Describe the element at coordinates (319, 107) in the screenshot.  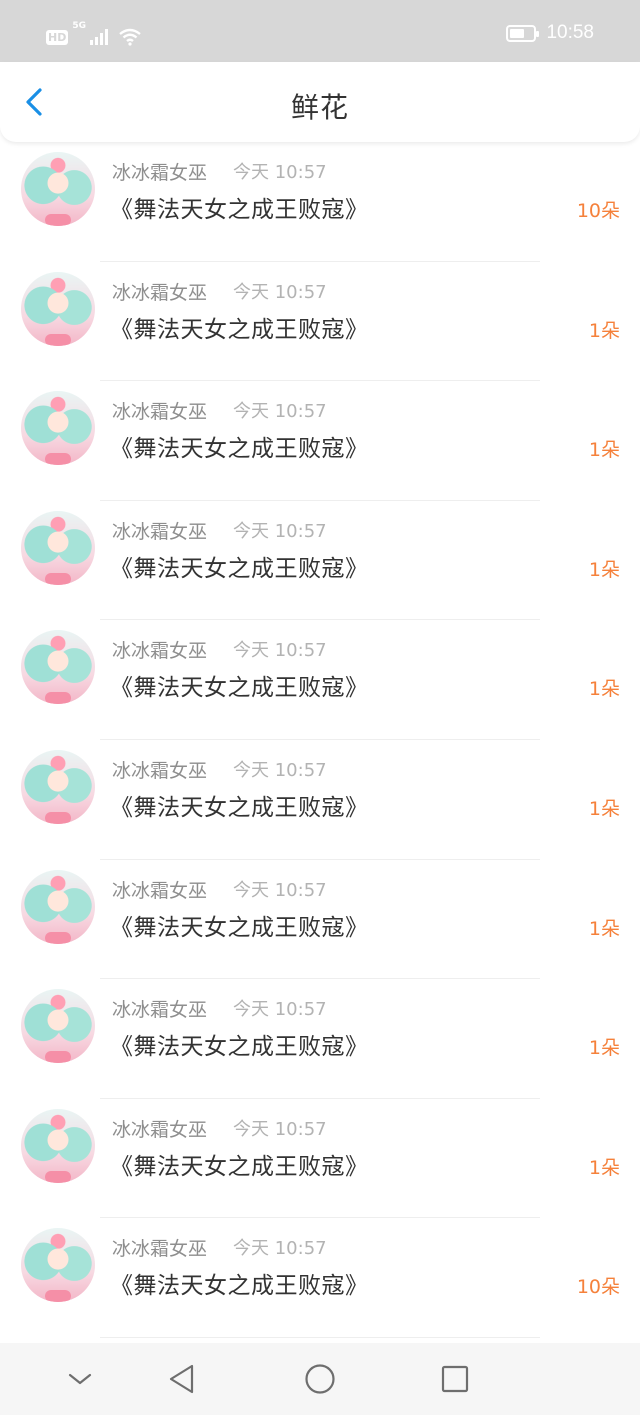
I see `page-title: 鲜花` at that location.